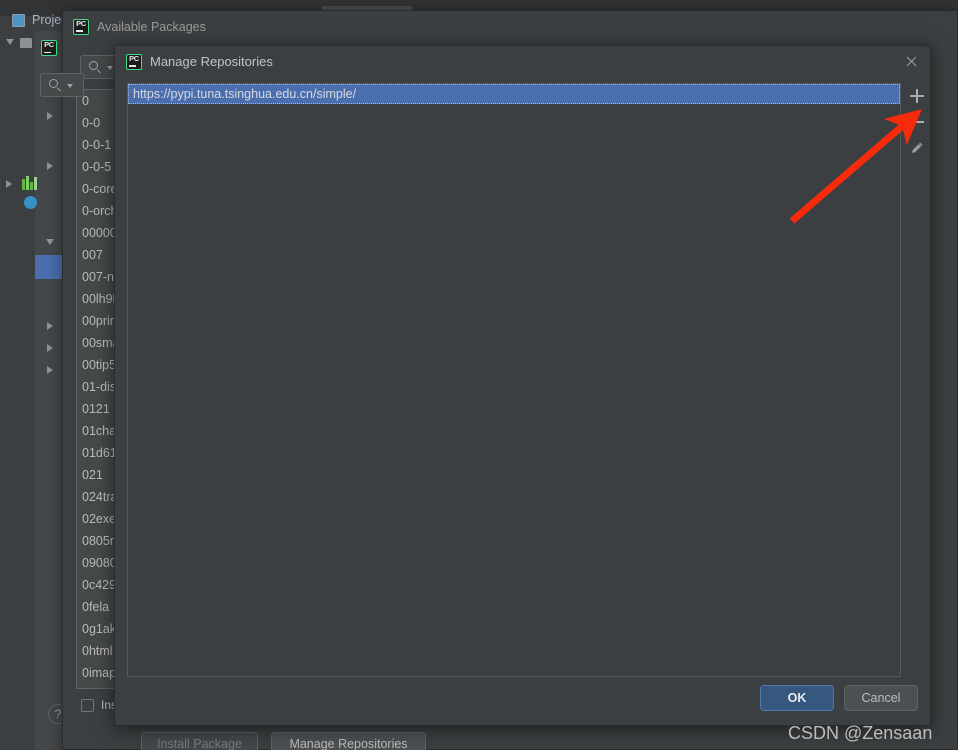  I want to click on folder-icon, so click(26, 43).